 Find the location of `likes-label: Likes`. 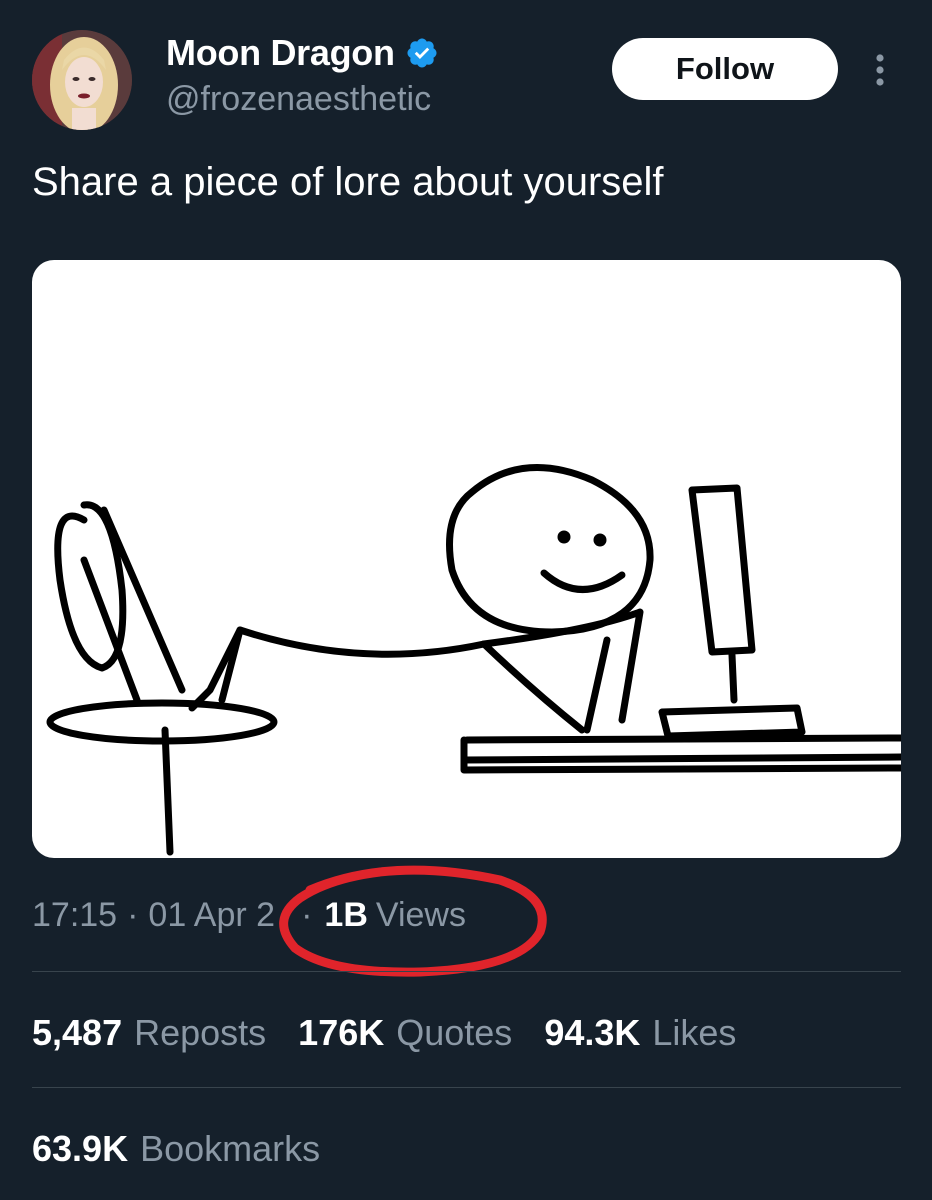

likes-label: Likes is located at coordinates (694, 1032).